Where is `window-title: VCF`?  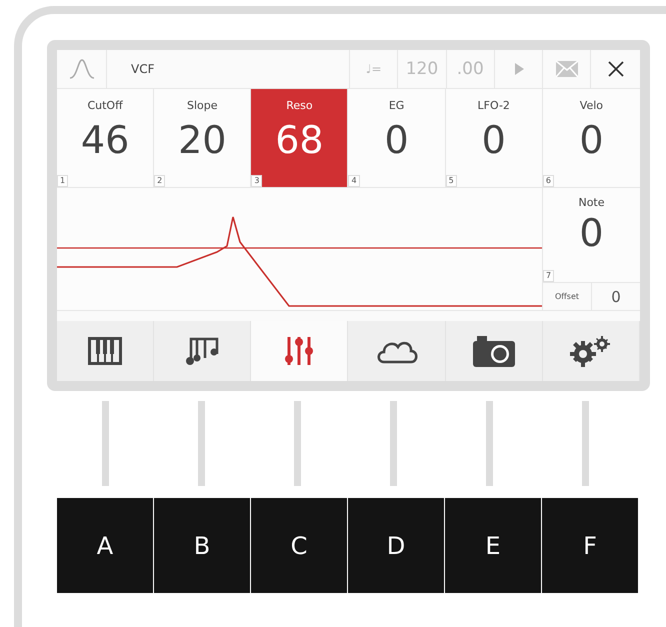
window-title: VCF is located at coordinates (142, 69).